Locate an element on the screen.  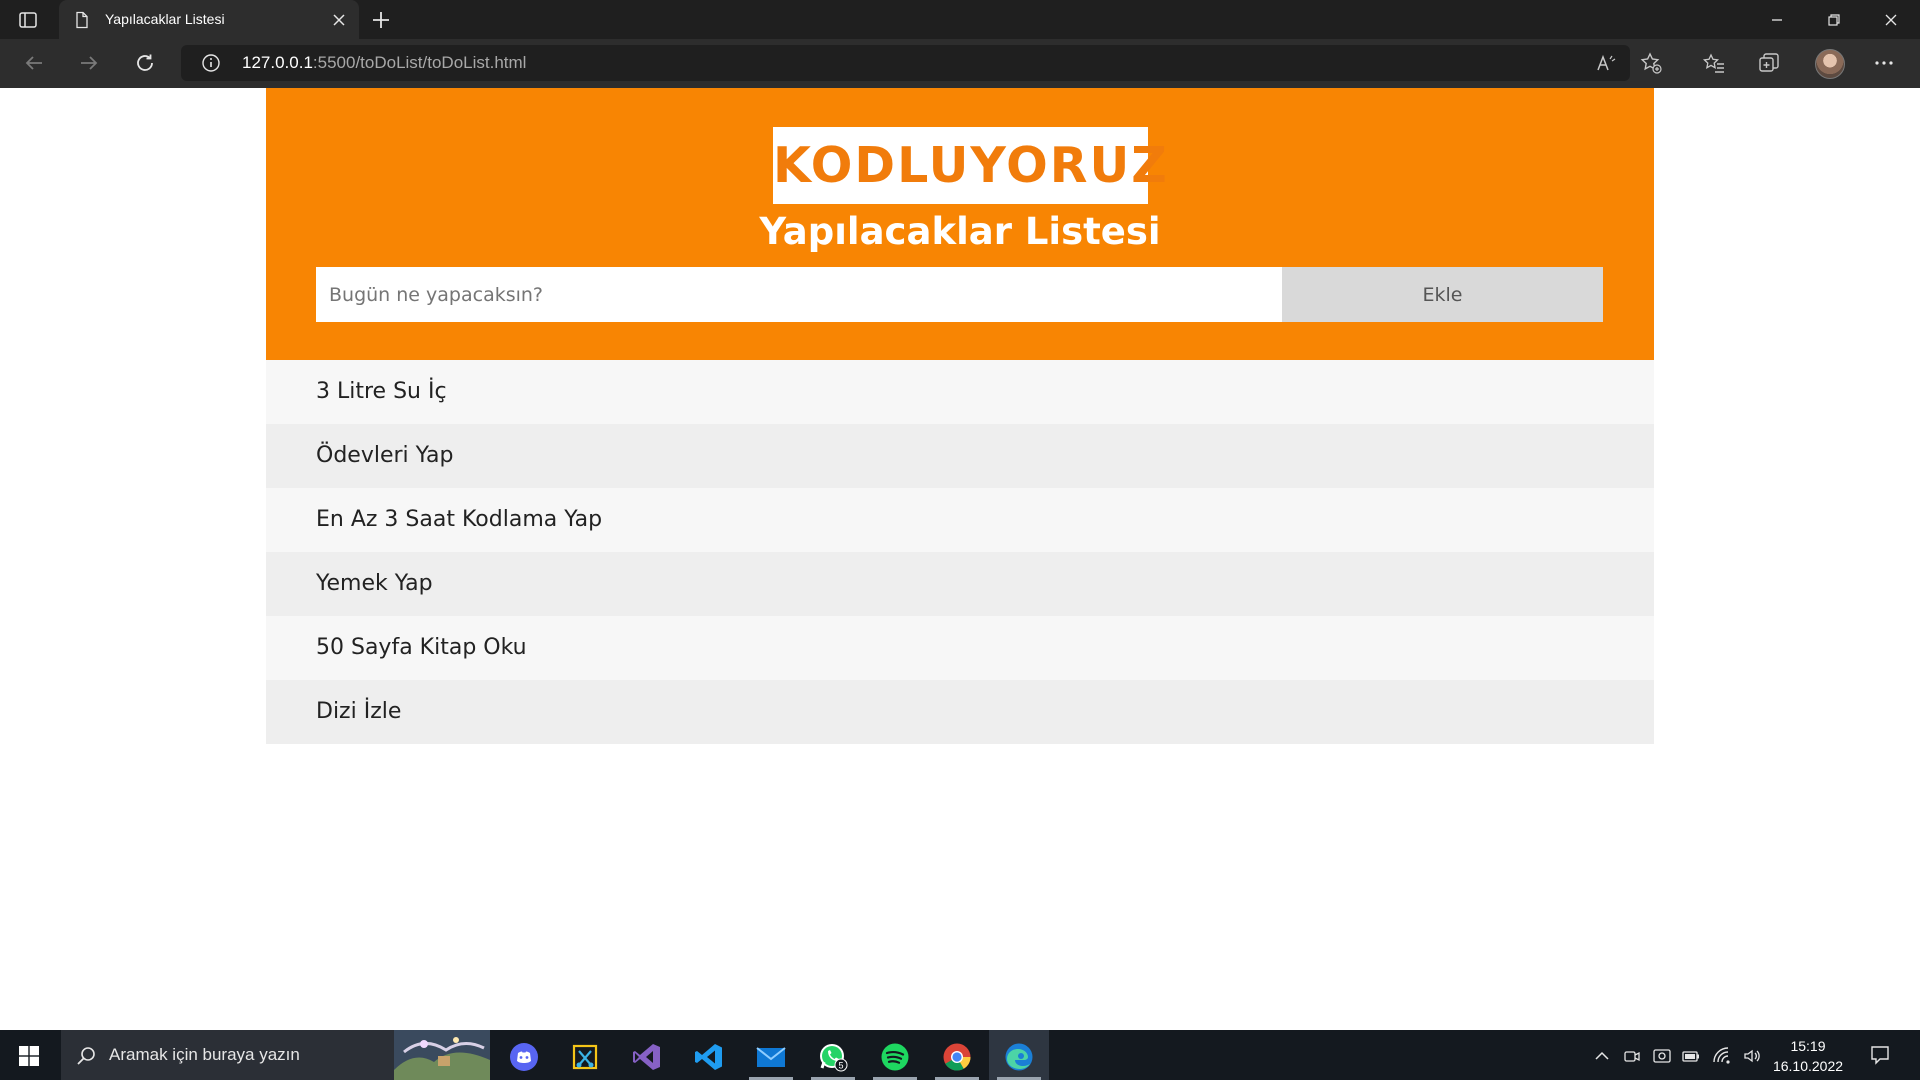
logo-text: KODLUYORUZ is located at coordinates (971, 165).